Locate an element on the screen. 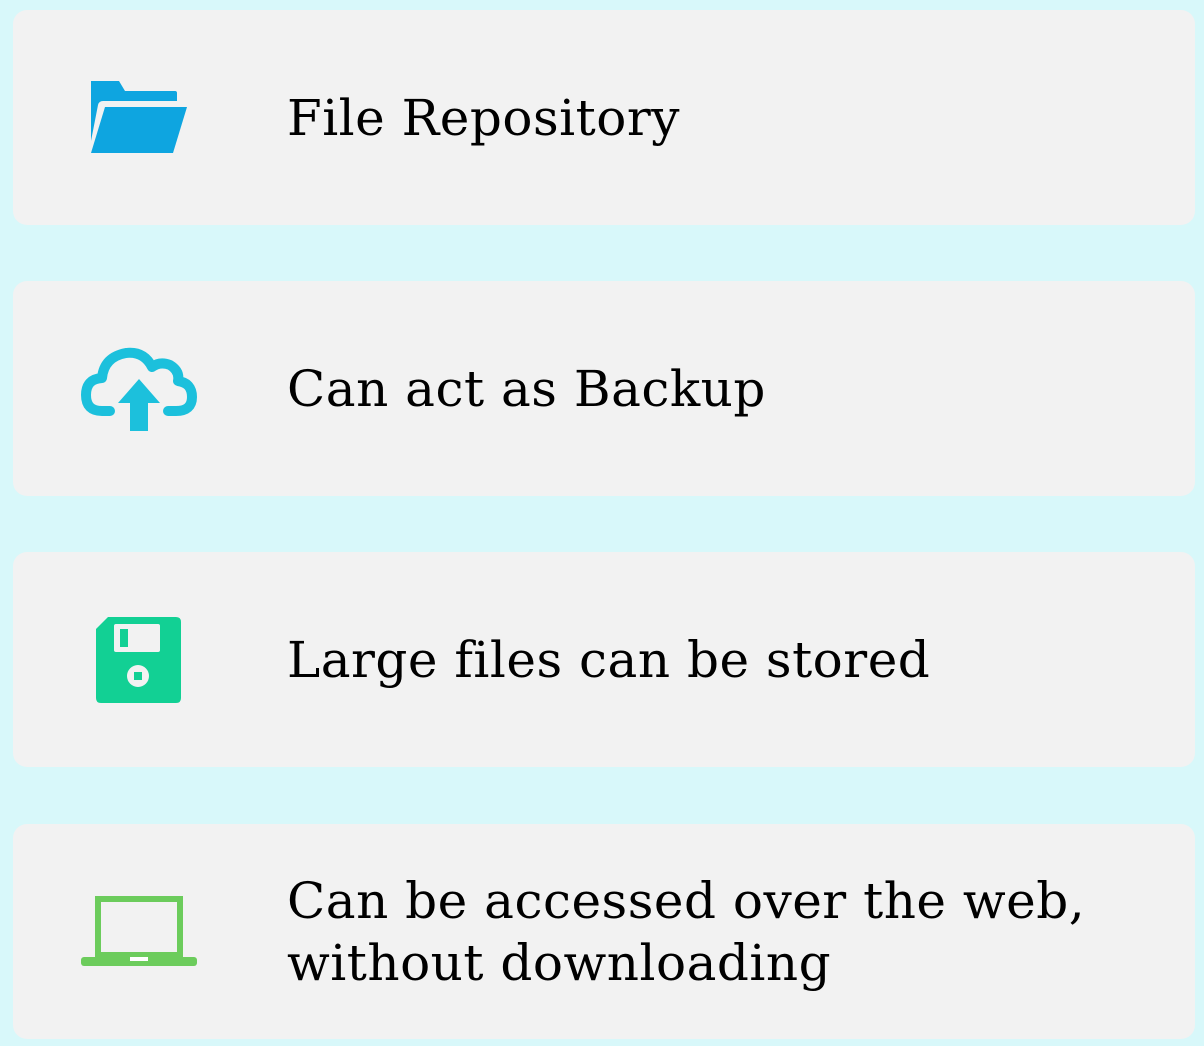  laptop-icon is located at coordinates (139, 932).